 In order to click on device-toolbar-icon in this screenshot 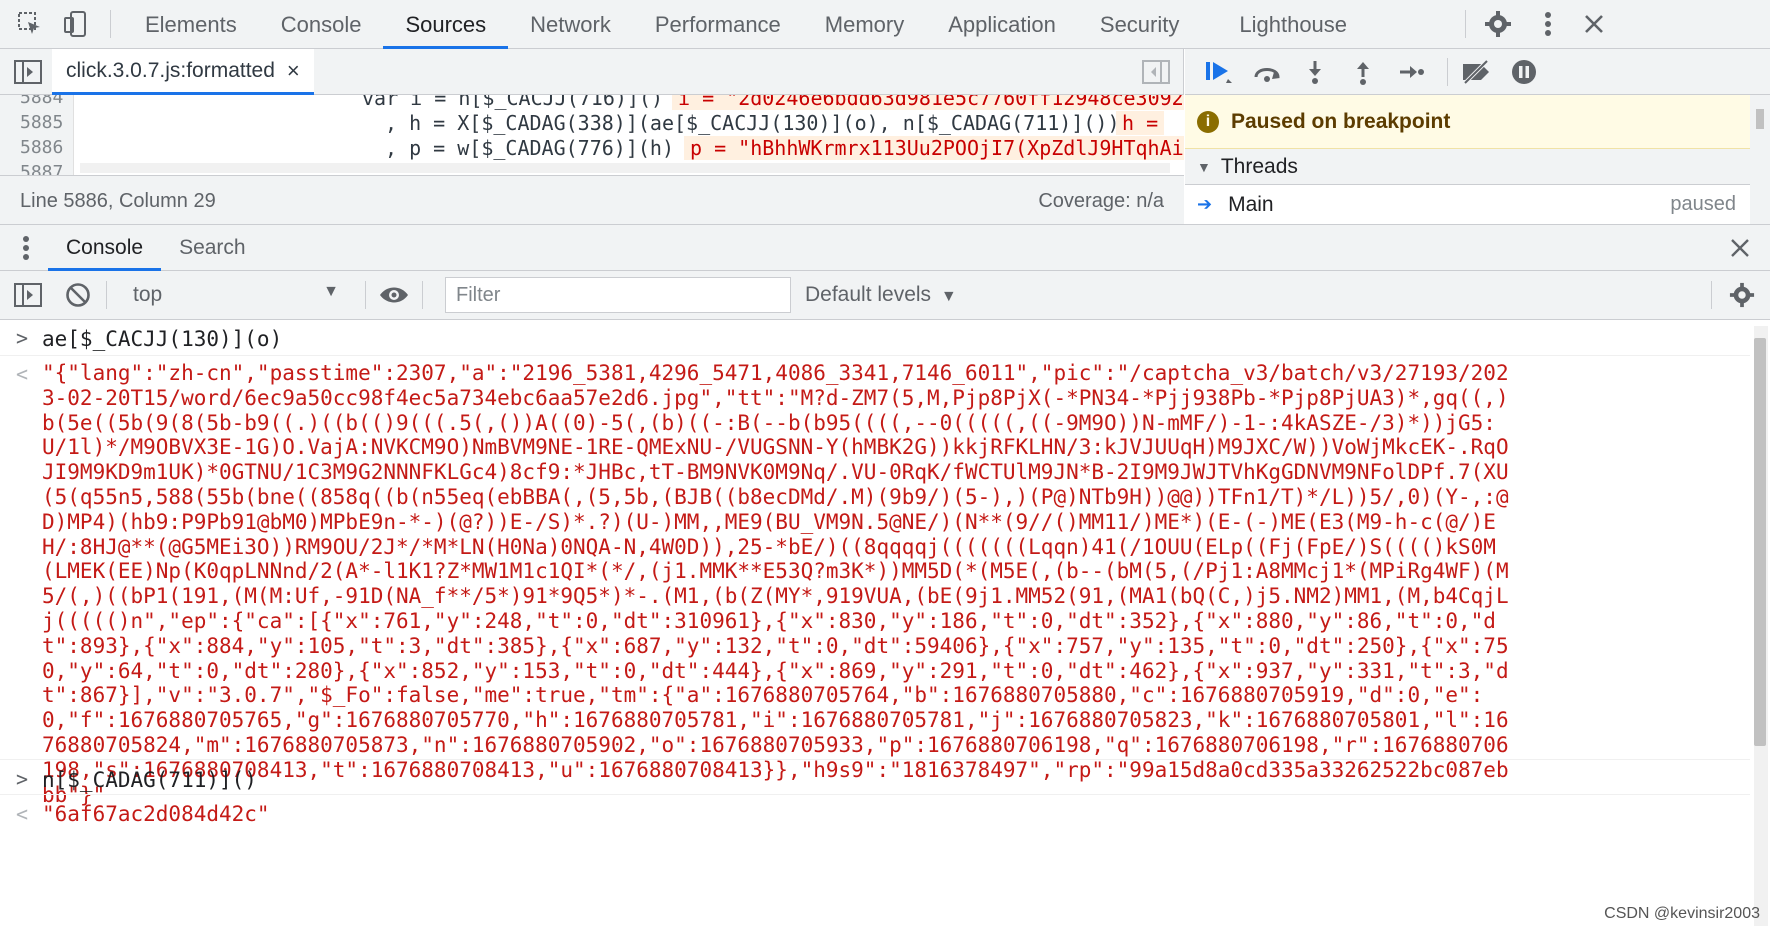, I will do `click(76, 24)`.